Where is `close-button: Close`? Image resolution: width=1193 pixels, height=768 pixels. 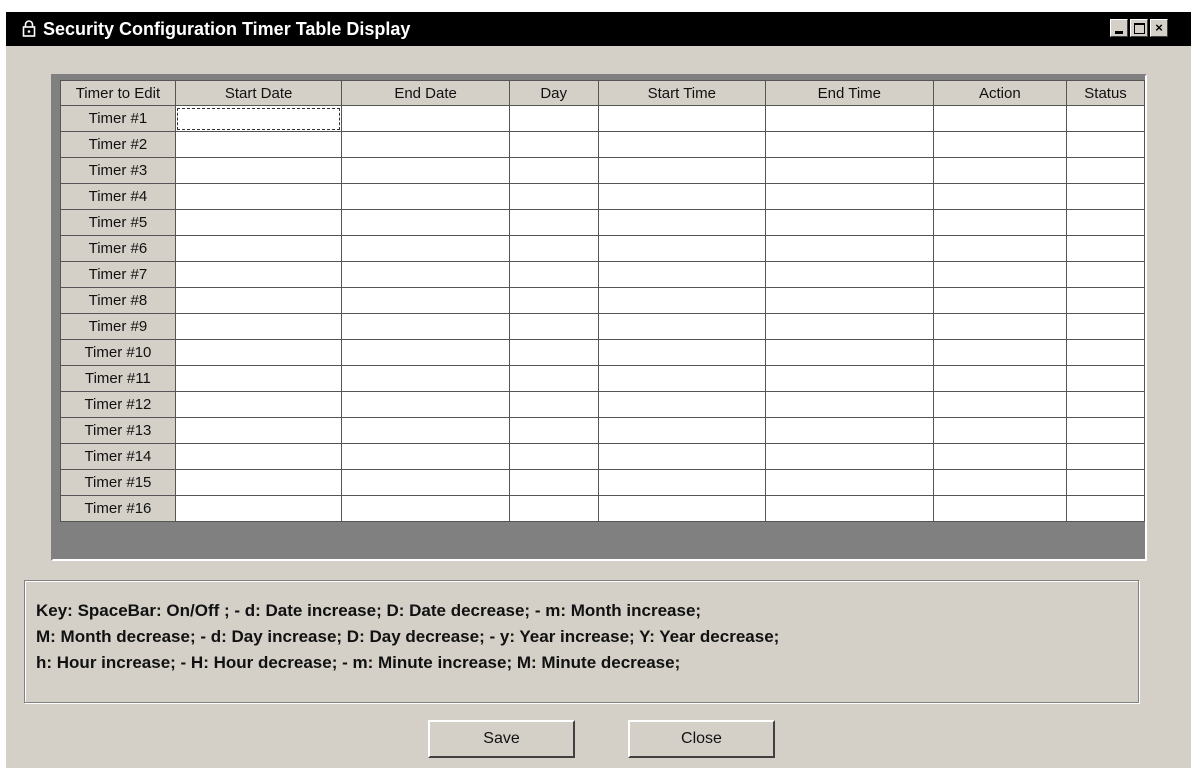 close-button: Close is located at coordinates (701, 739).